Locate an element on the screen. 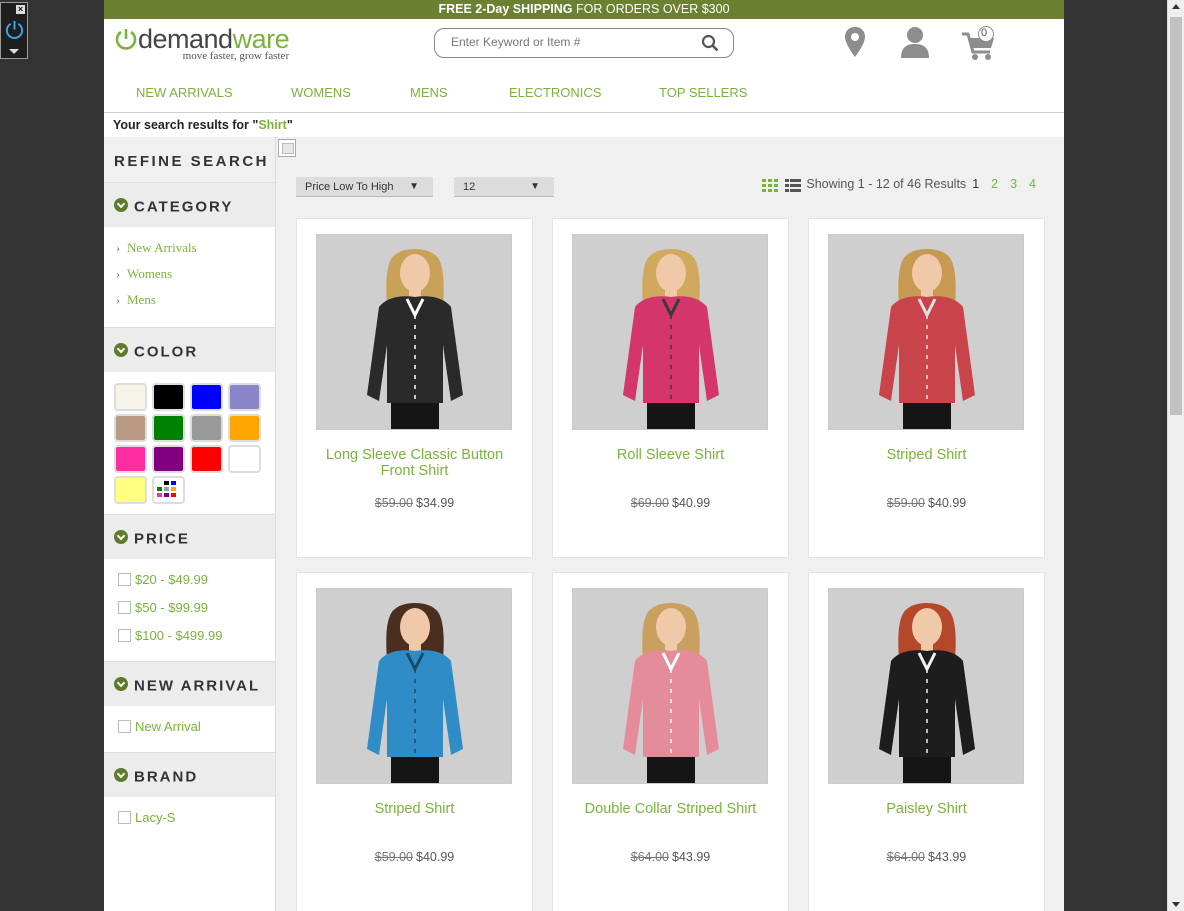  power-widget: × is located at coordinates (14, 30).